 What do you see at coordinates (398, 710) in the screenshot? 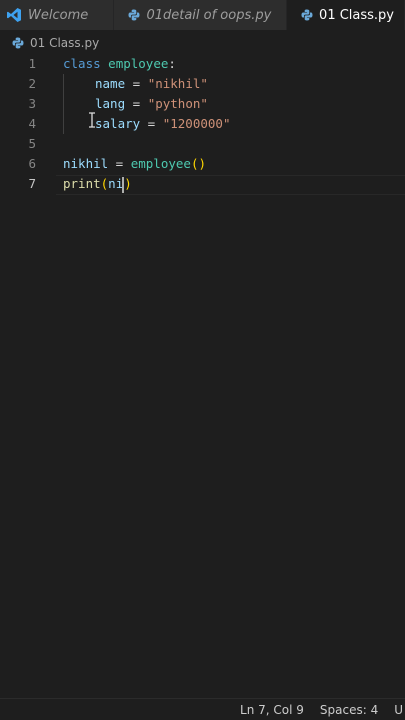
I see `encoding-indicator: U` at bounding box center [398, 710].